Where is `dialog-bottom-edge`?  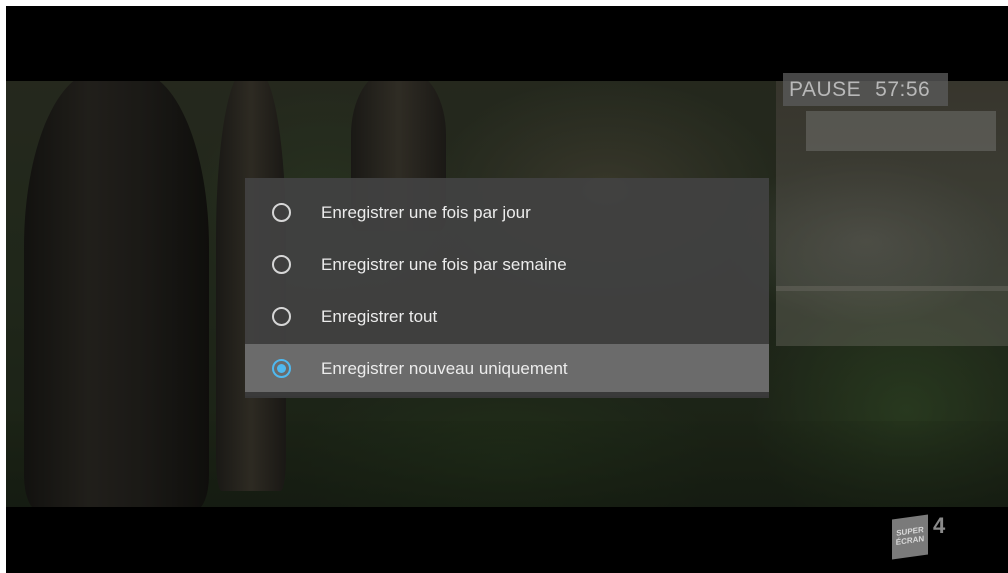
dialog-bottom-edge is located at coordinates (507, 395).